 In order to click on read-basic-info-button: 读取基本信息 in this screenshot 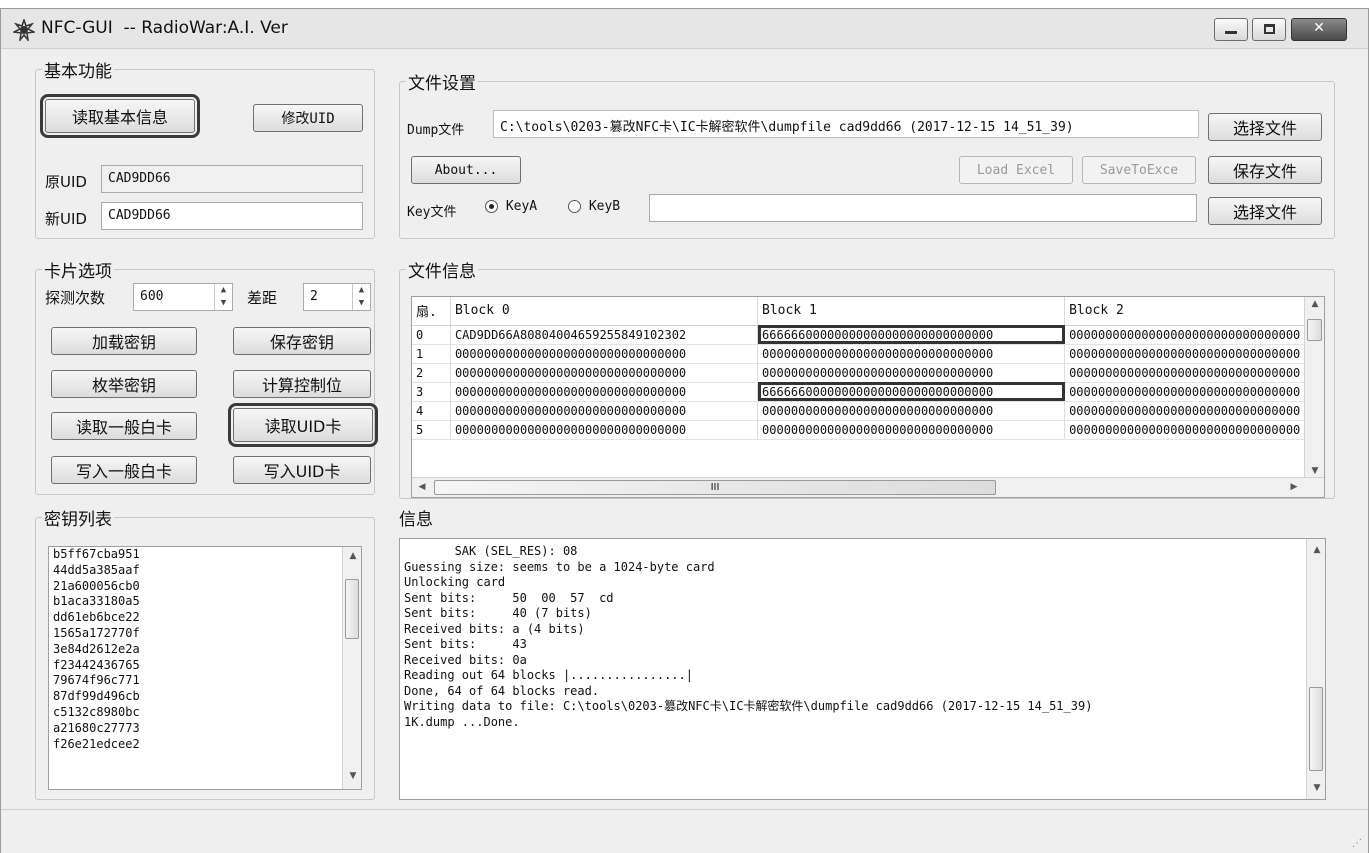, I will do `click(120, 116)`.